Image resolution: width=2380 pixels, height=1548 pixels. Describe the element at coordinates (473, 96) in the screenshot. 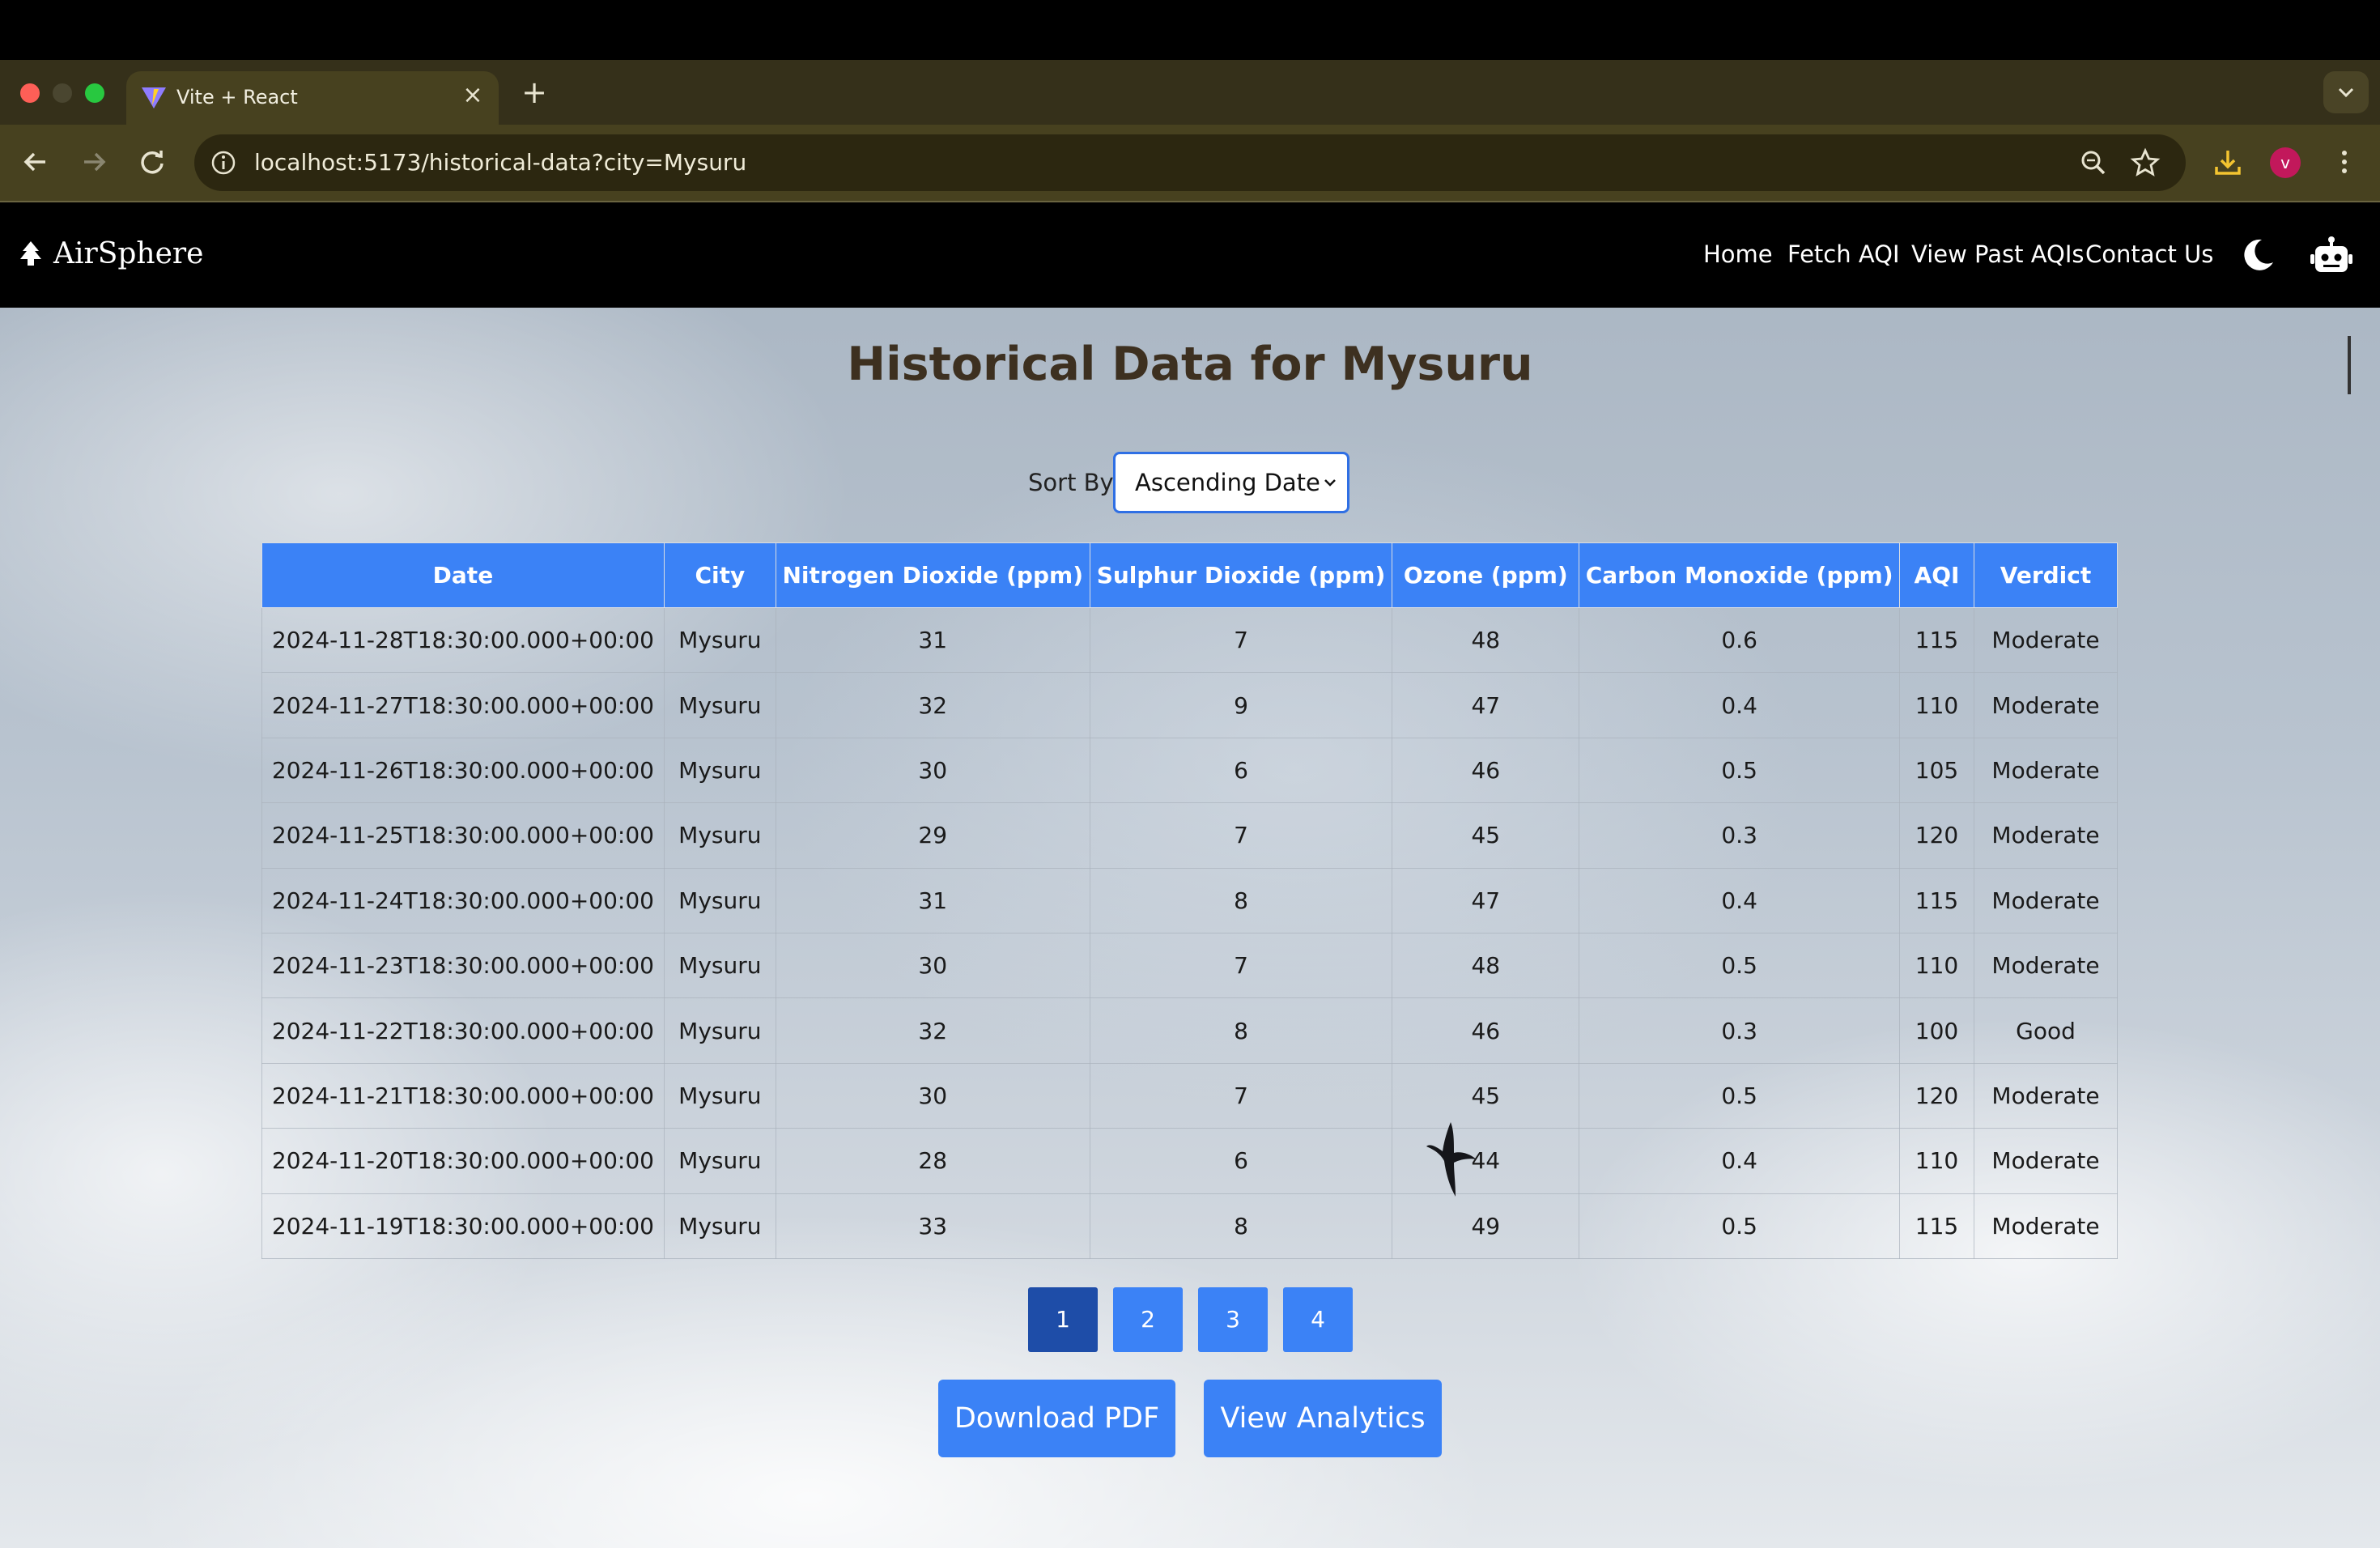

I see `tab-close-icon: ×` at that location.